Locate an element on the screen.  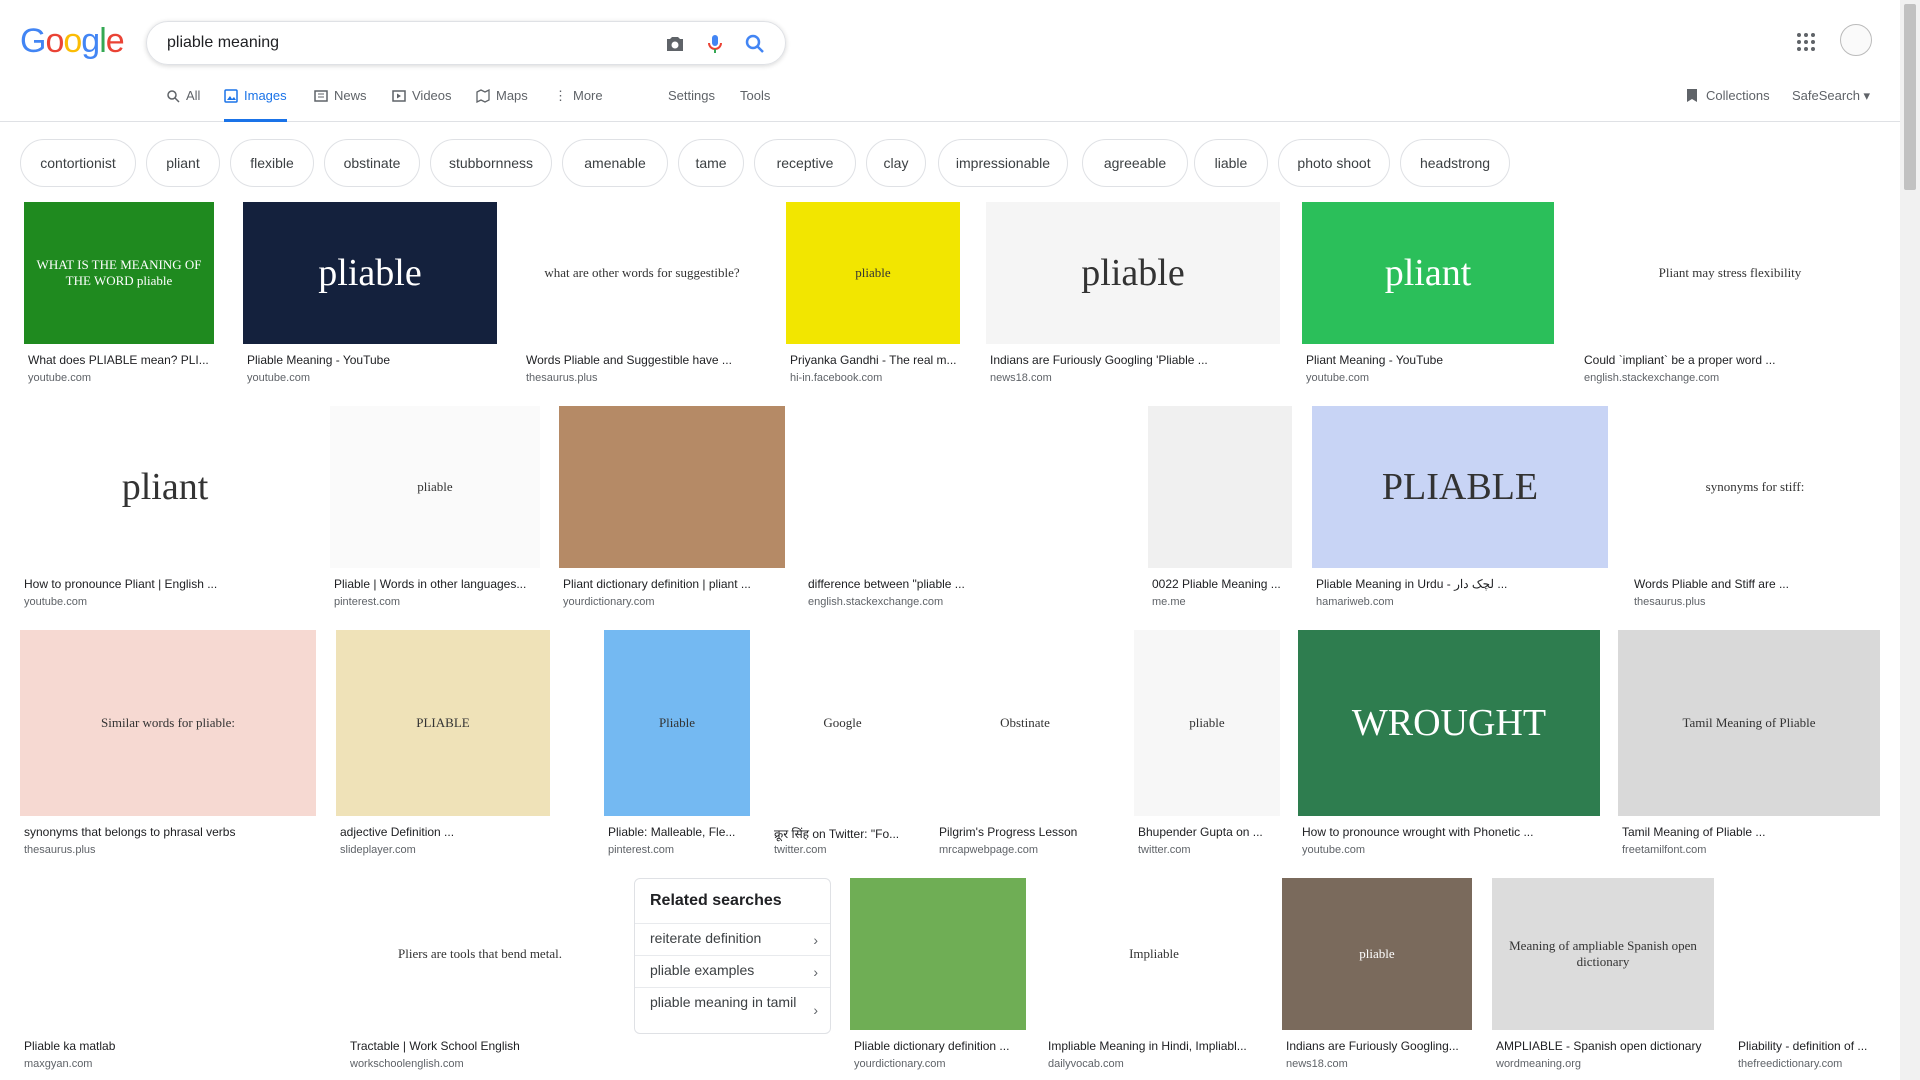
search-input: pliable meaning is located at coordinates (223, 43).